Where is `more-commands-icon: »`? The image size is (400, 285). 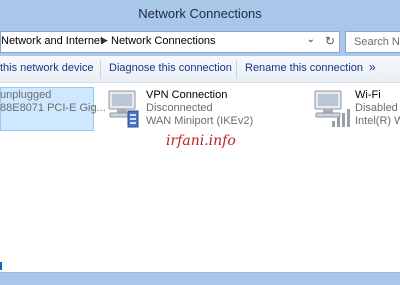
more-commands-icon: » is located at coordinates (372, 67).